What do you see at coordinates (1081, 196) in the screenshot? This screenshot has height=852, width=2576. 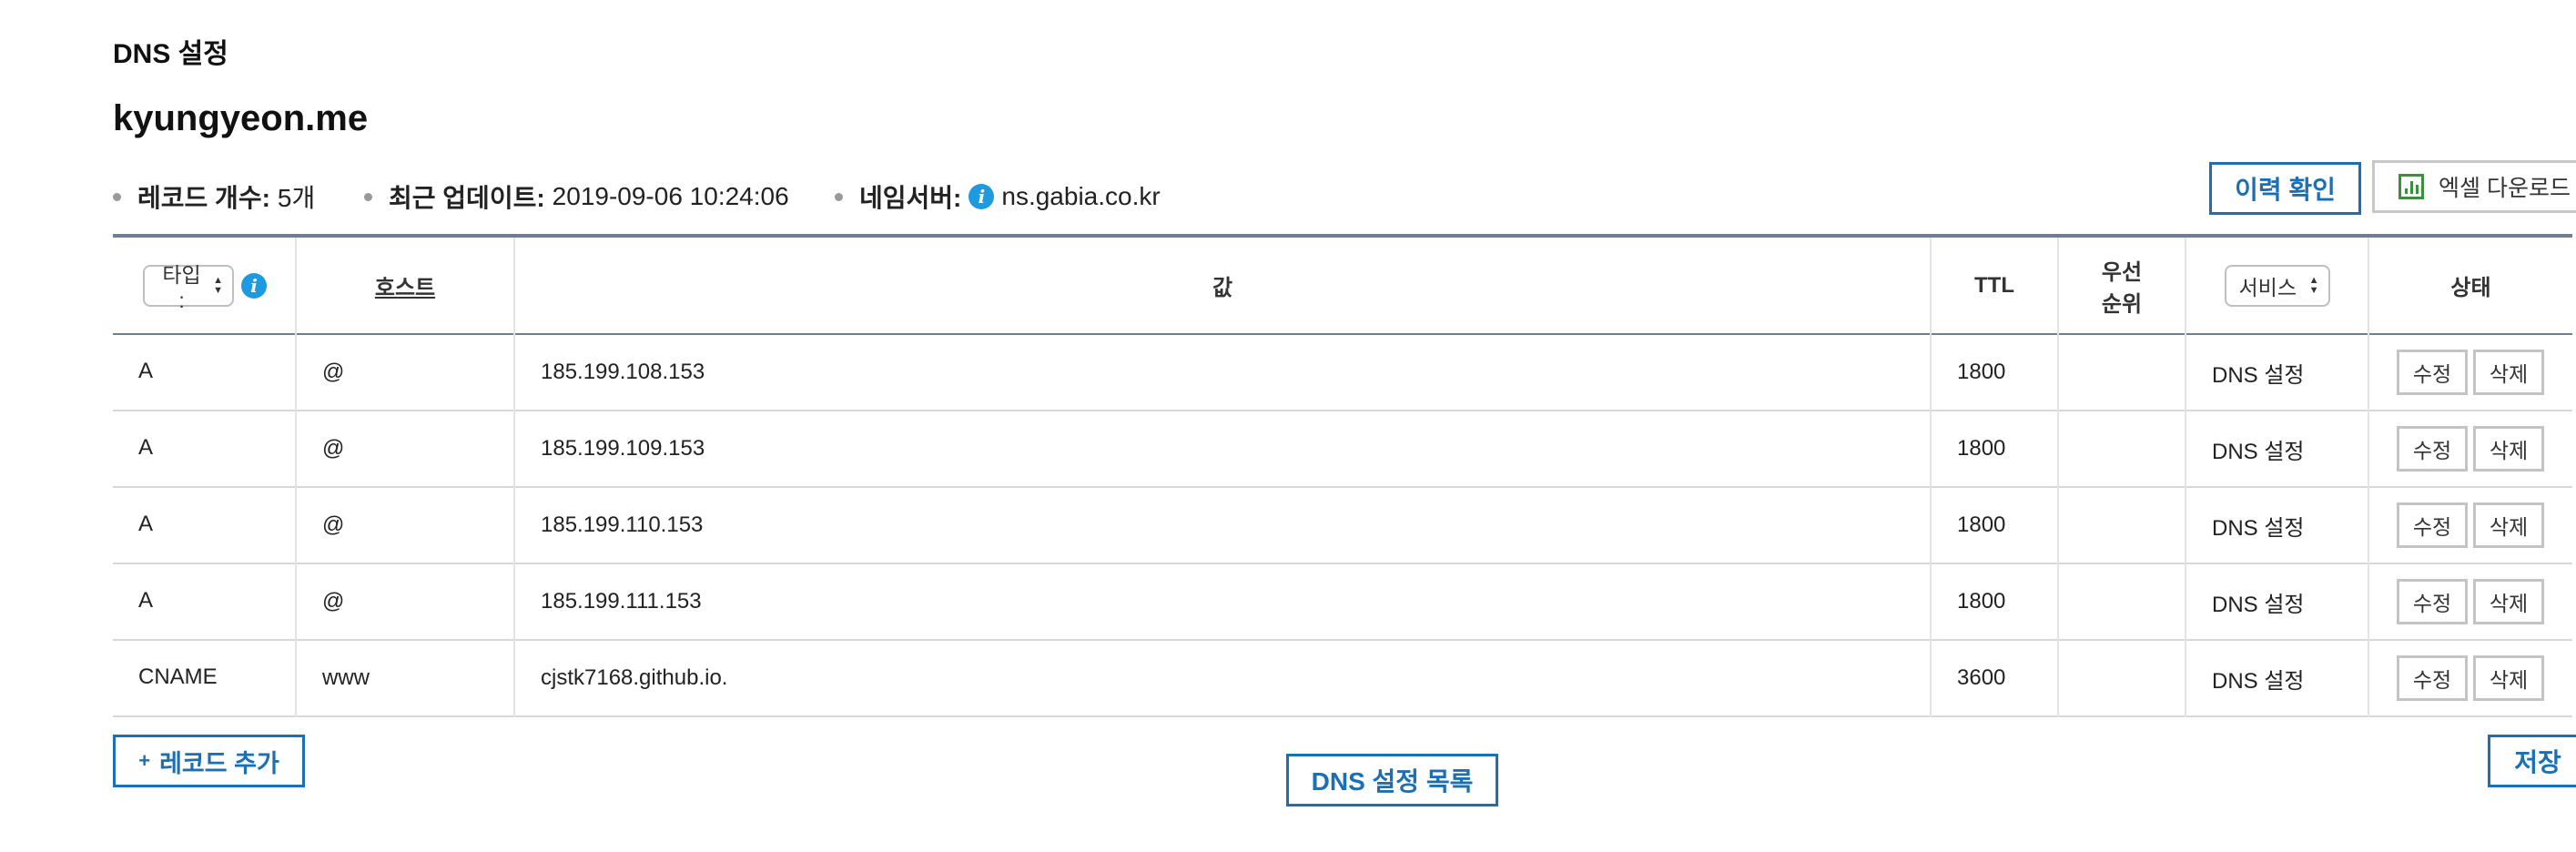 I see `nameserver-value: ns.gabia.co.kr` at bounding box center [1081, 196].